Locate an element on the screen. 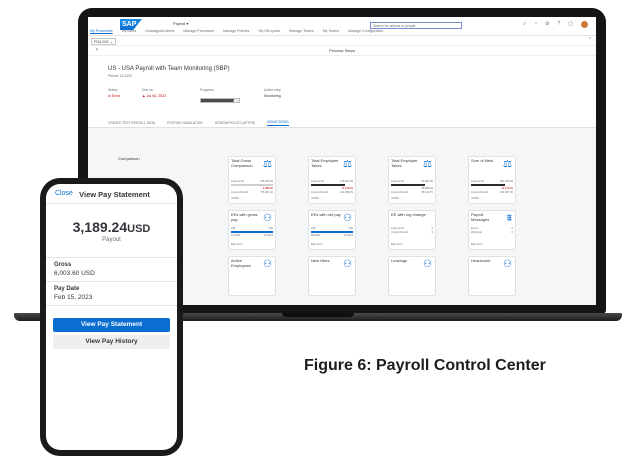 Image resolution: width=636 pixels, height=458 pixels. pay-date-field: Pay Date Feb 15, 2023 is located at coordinates (111, 294).